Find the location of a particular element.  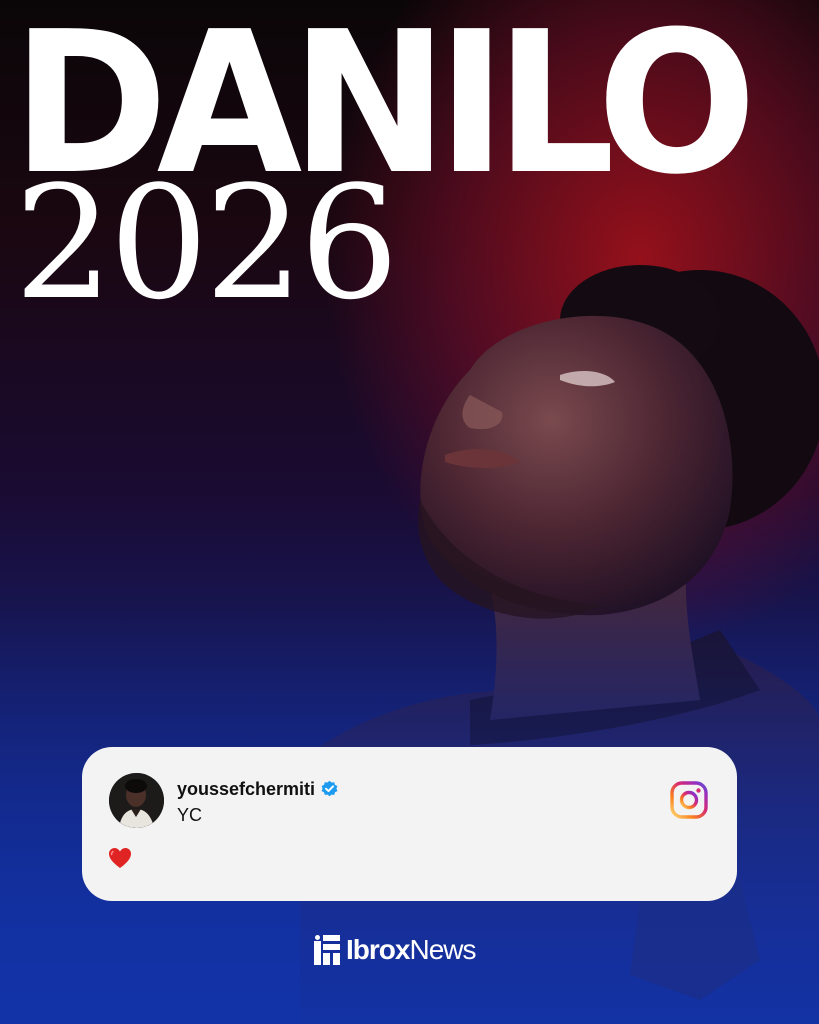

avatar is located at coordinates (136, 800).